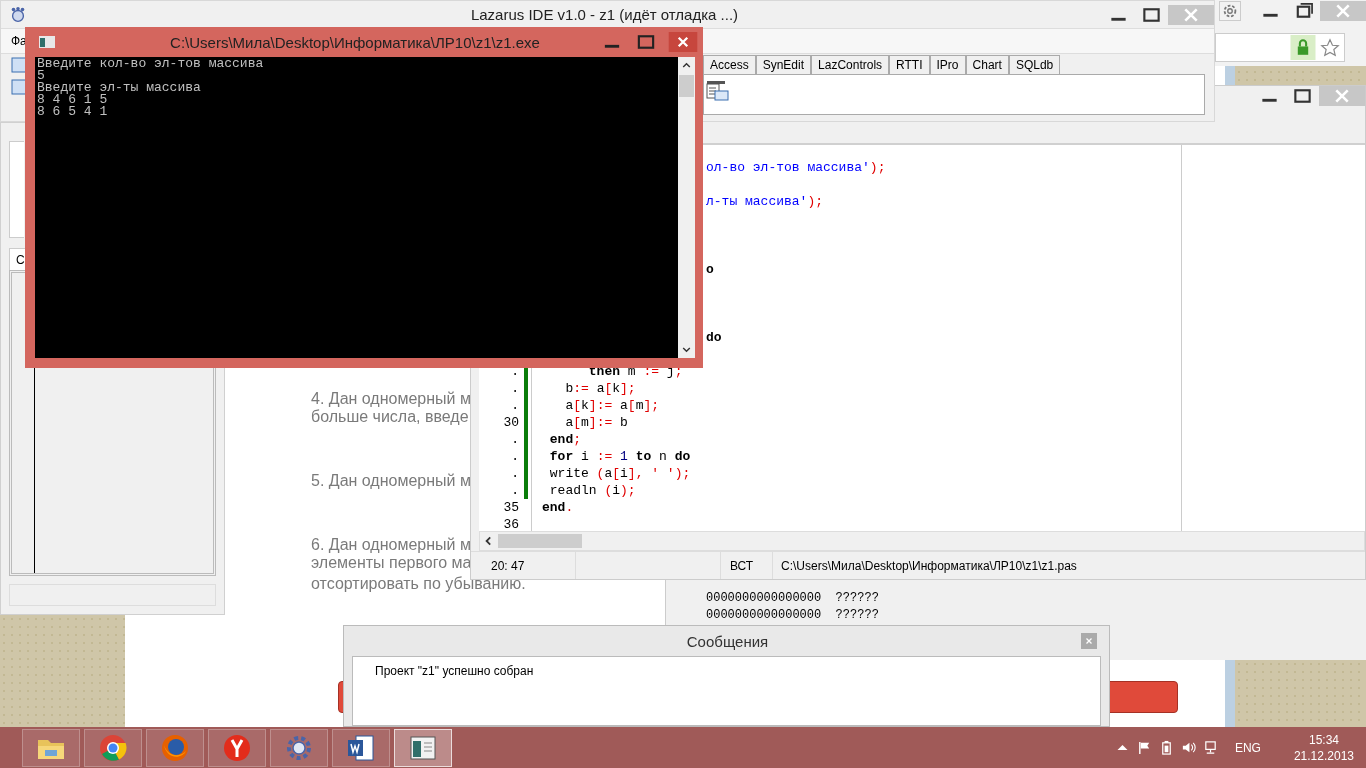  What do you see at coordinates (151, 64) in the screenshot?
I see `console-line: Введите кол-во эл-тов массива` at bounding box center [151, 64].